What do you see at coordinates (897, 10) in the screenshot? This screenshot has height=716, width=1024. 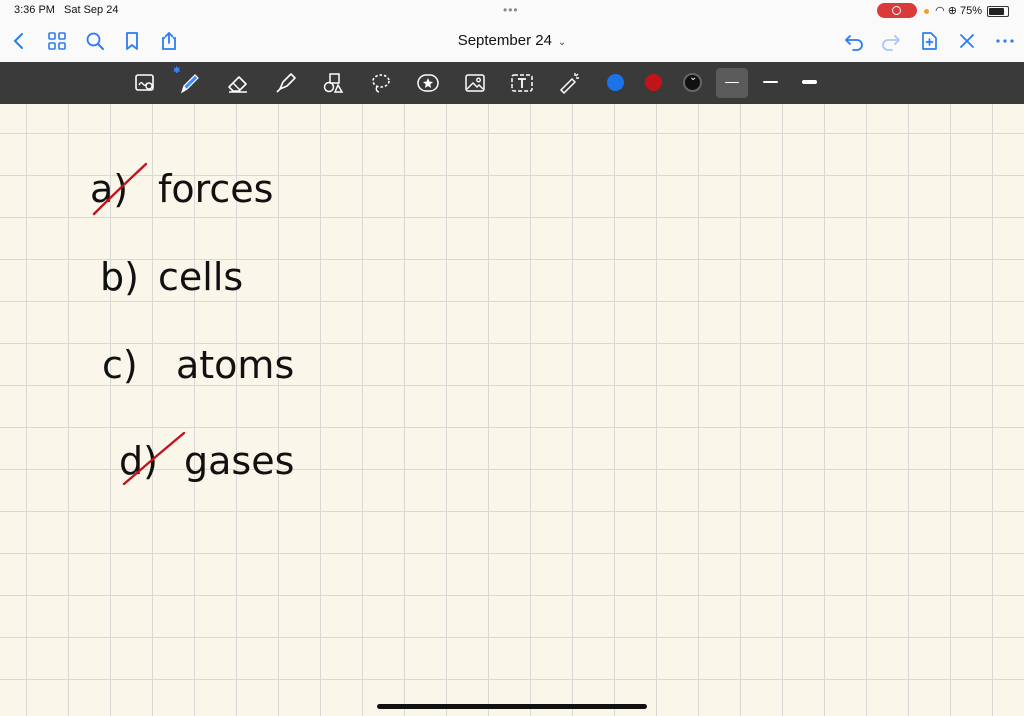 I see `screen-recording-icon` at bounding box center [897, 10].